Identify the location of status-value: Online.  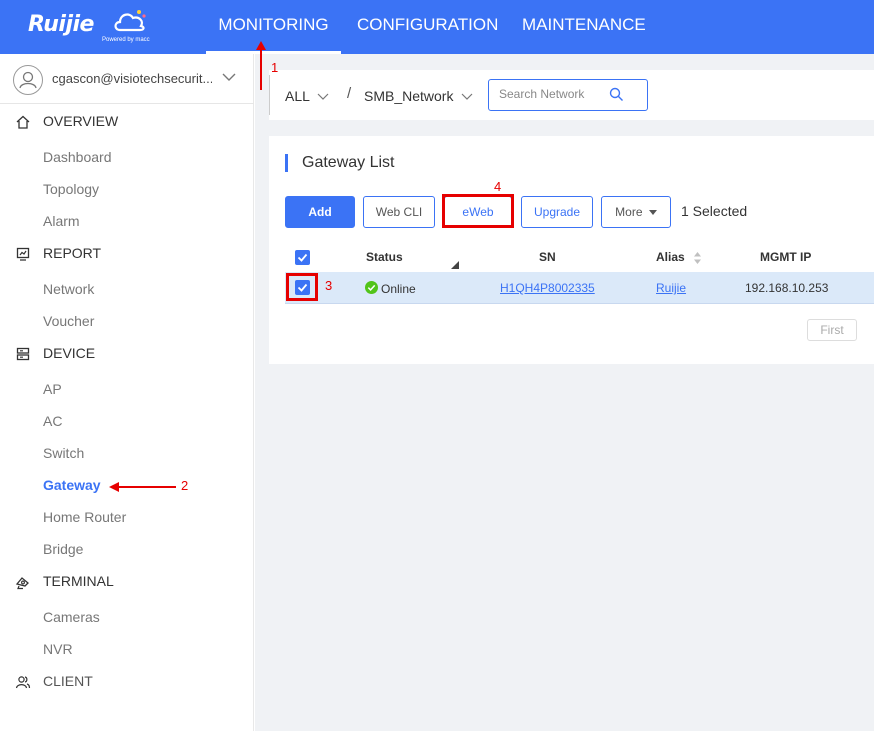
(398, 289).